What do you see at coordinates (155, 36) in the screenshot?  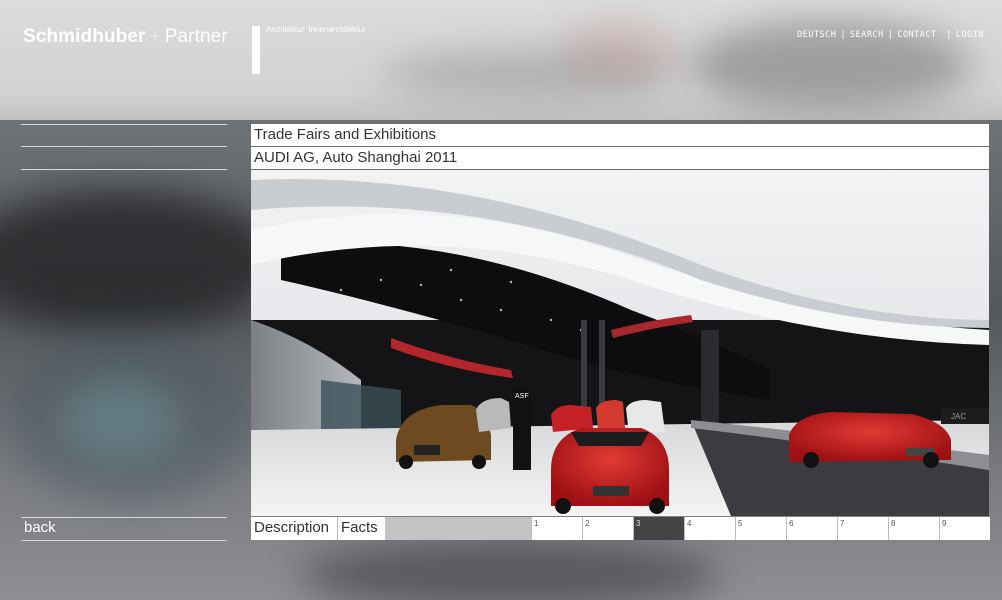 I see `logo-plus: +` at bounding box center [155, 36].